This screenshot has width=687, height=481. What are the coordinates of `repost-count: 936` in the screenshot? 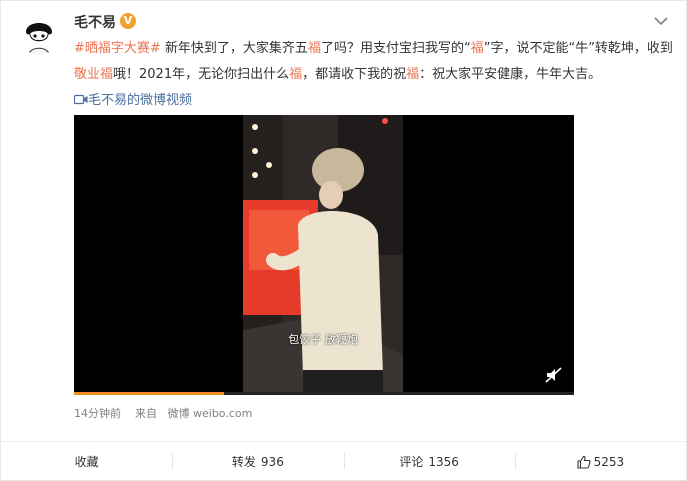 It's located at (272, 461).